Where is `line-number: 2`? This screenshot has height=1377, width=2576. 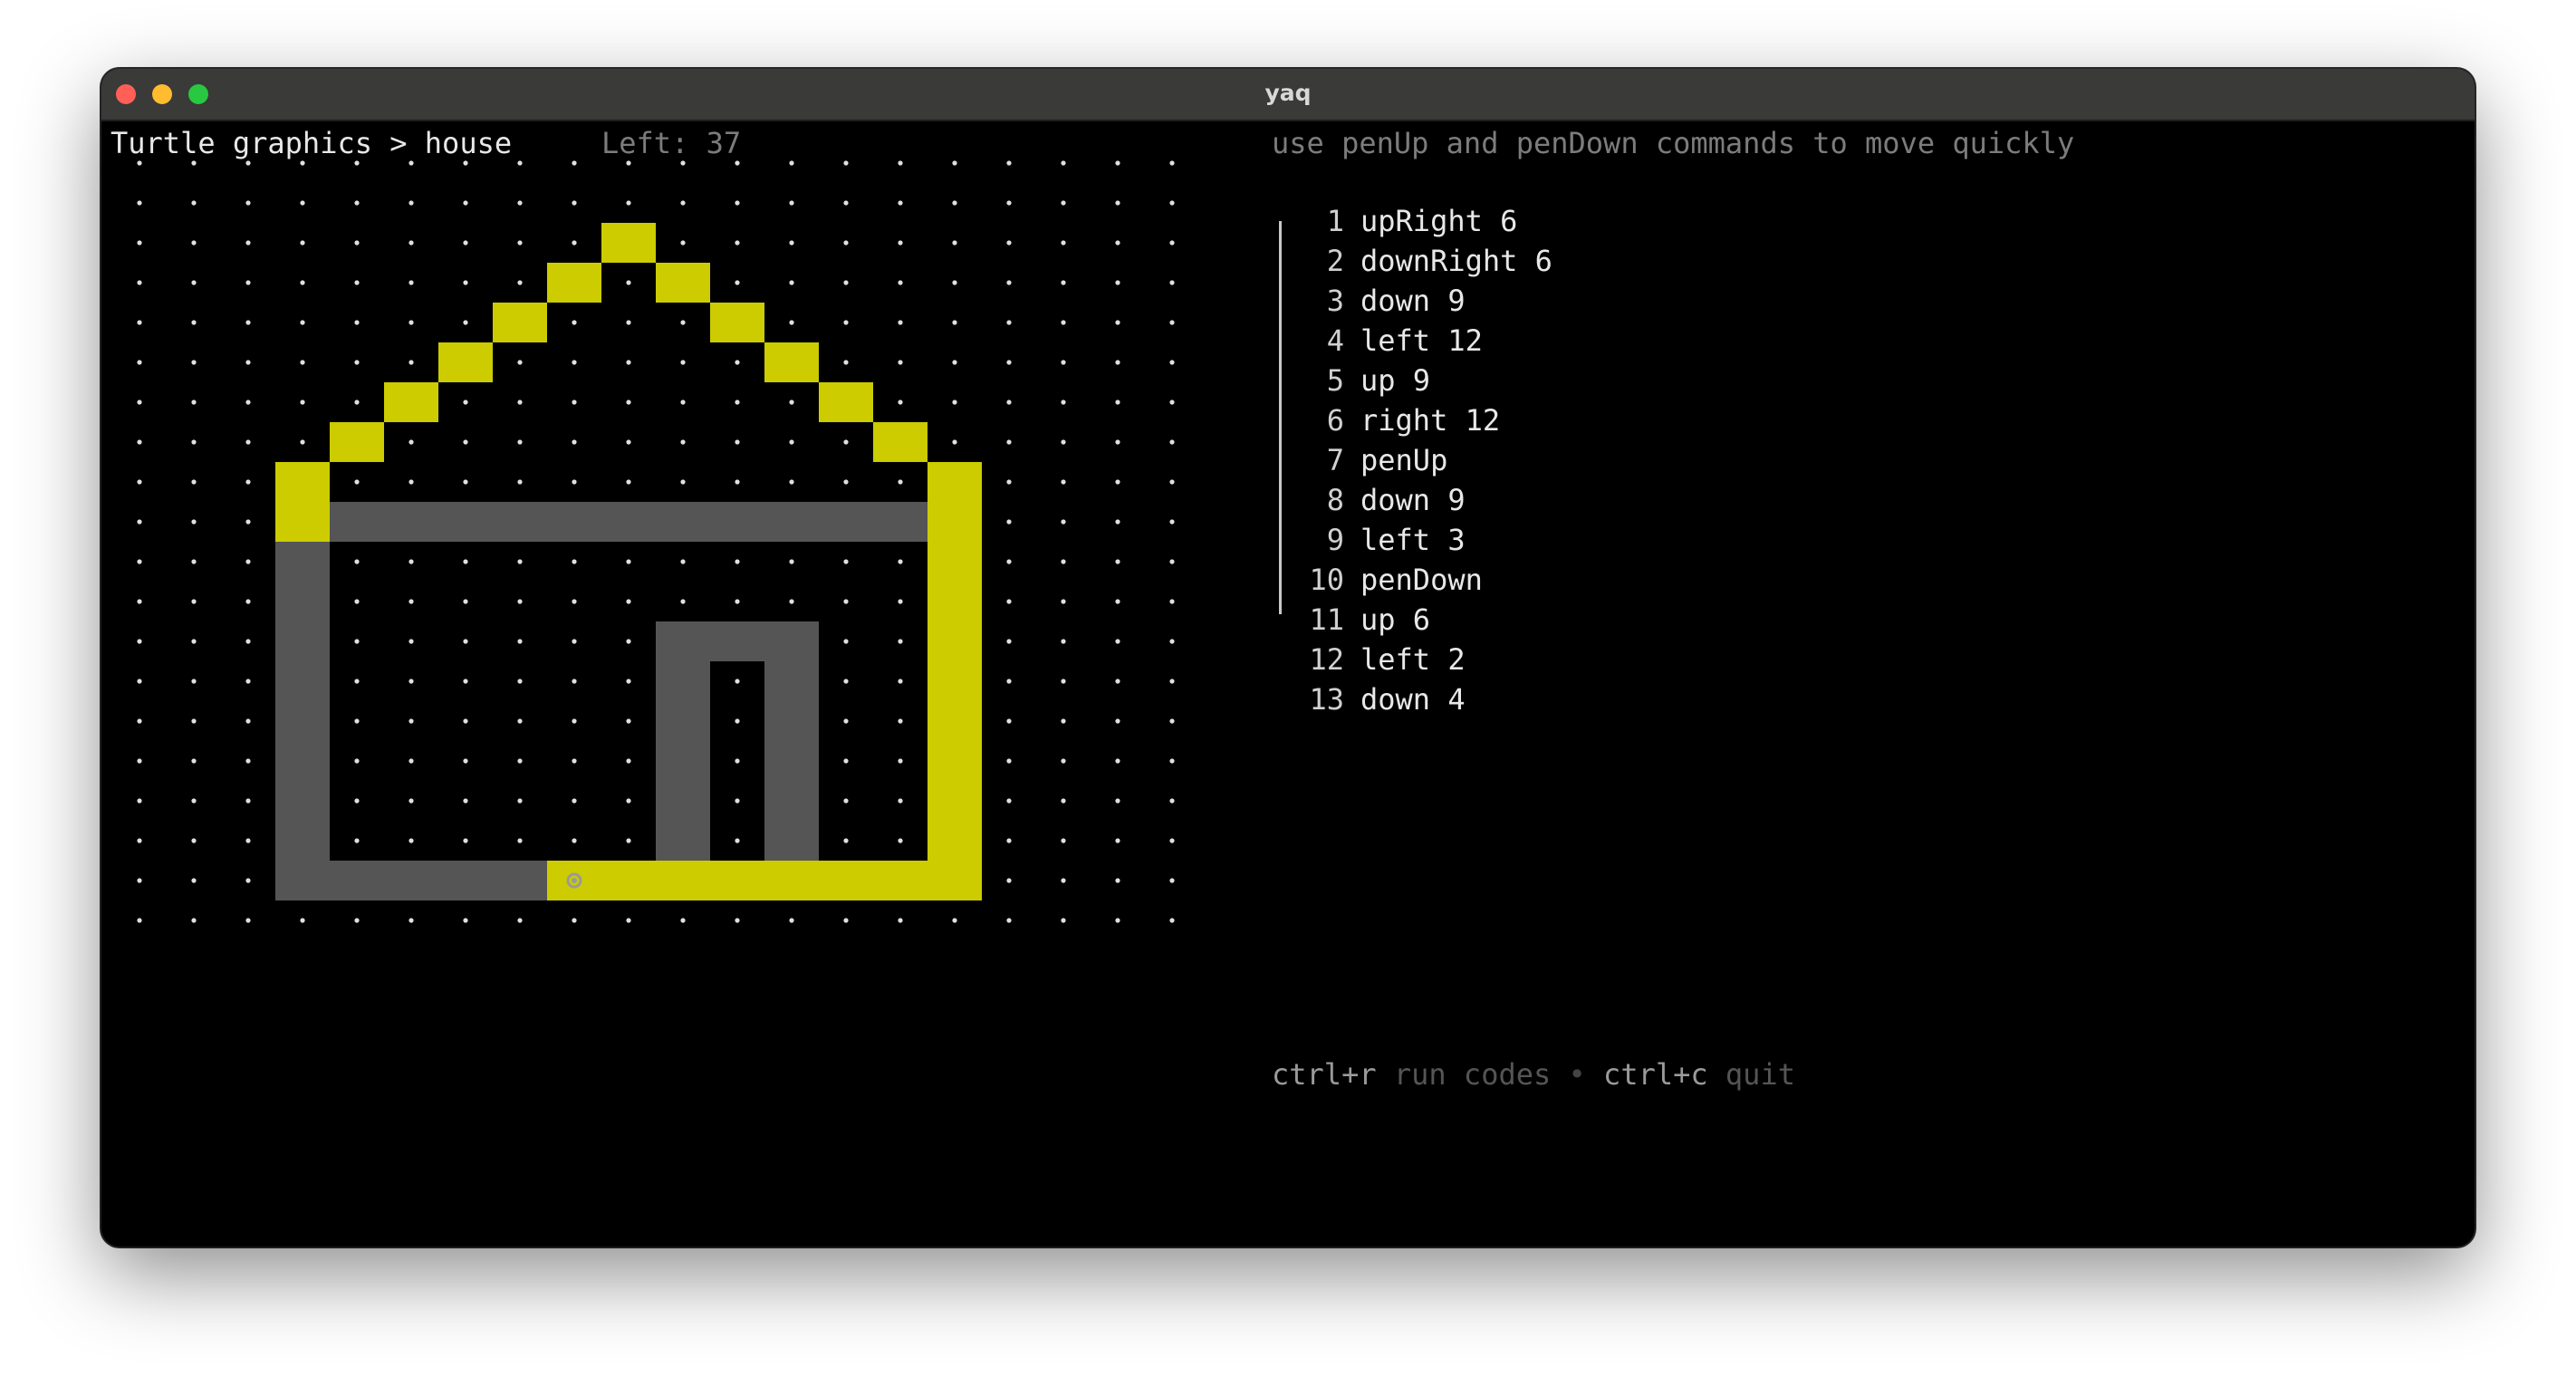 line-number: 2 is located at coordinates (1335, 261).